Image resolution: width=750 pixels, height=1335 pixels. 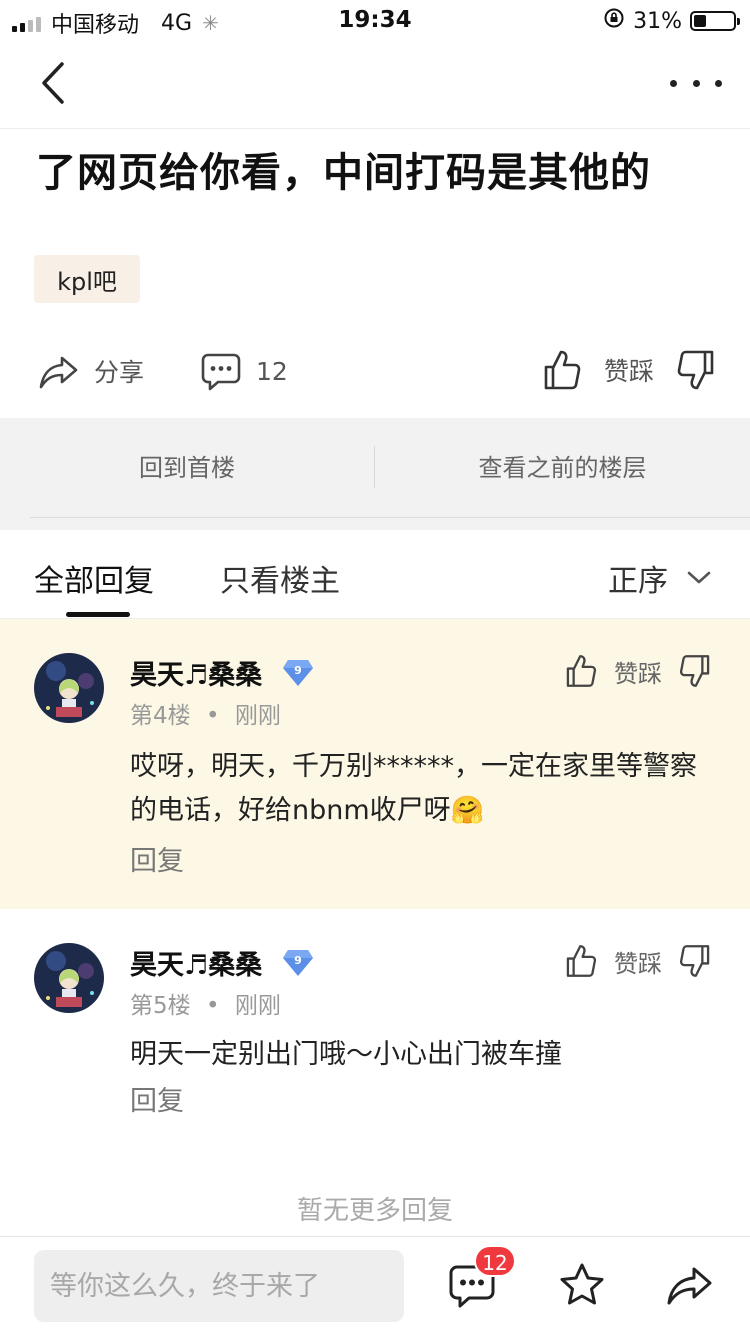 What do you see at coordinates (205, 716) in the screenshot?
I see `reply-meta: 第4楼 • 刚刚` at bounding box center [205, 716].